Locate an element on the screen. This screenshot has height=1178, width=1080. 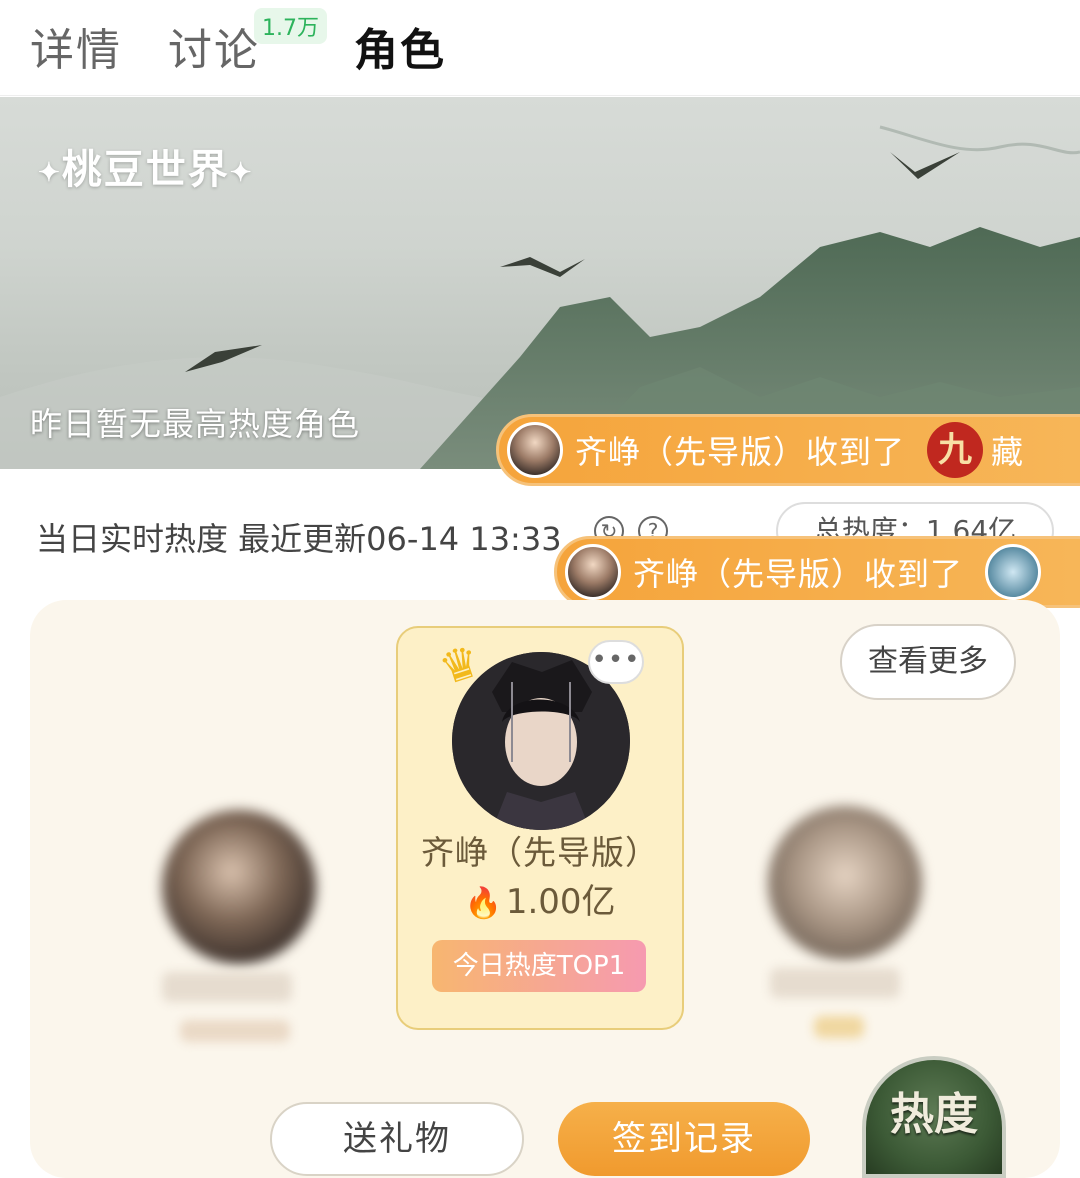
gift-icon: 九 is located at coordinates (955, 450).